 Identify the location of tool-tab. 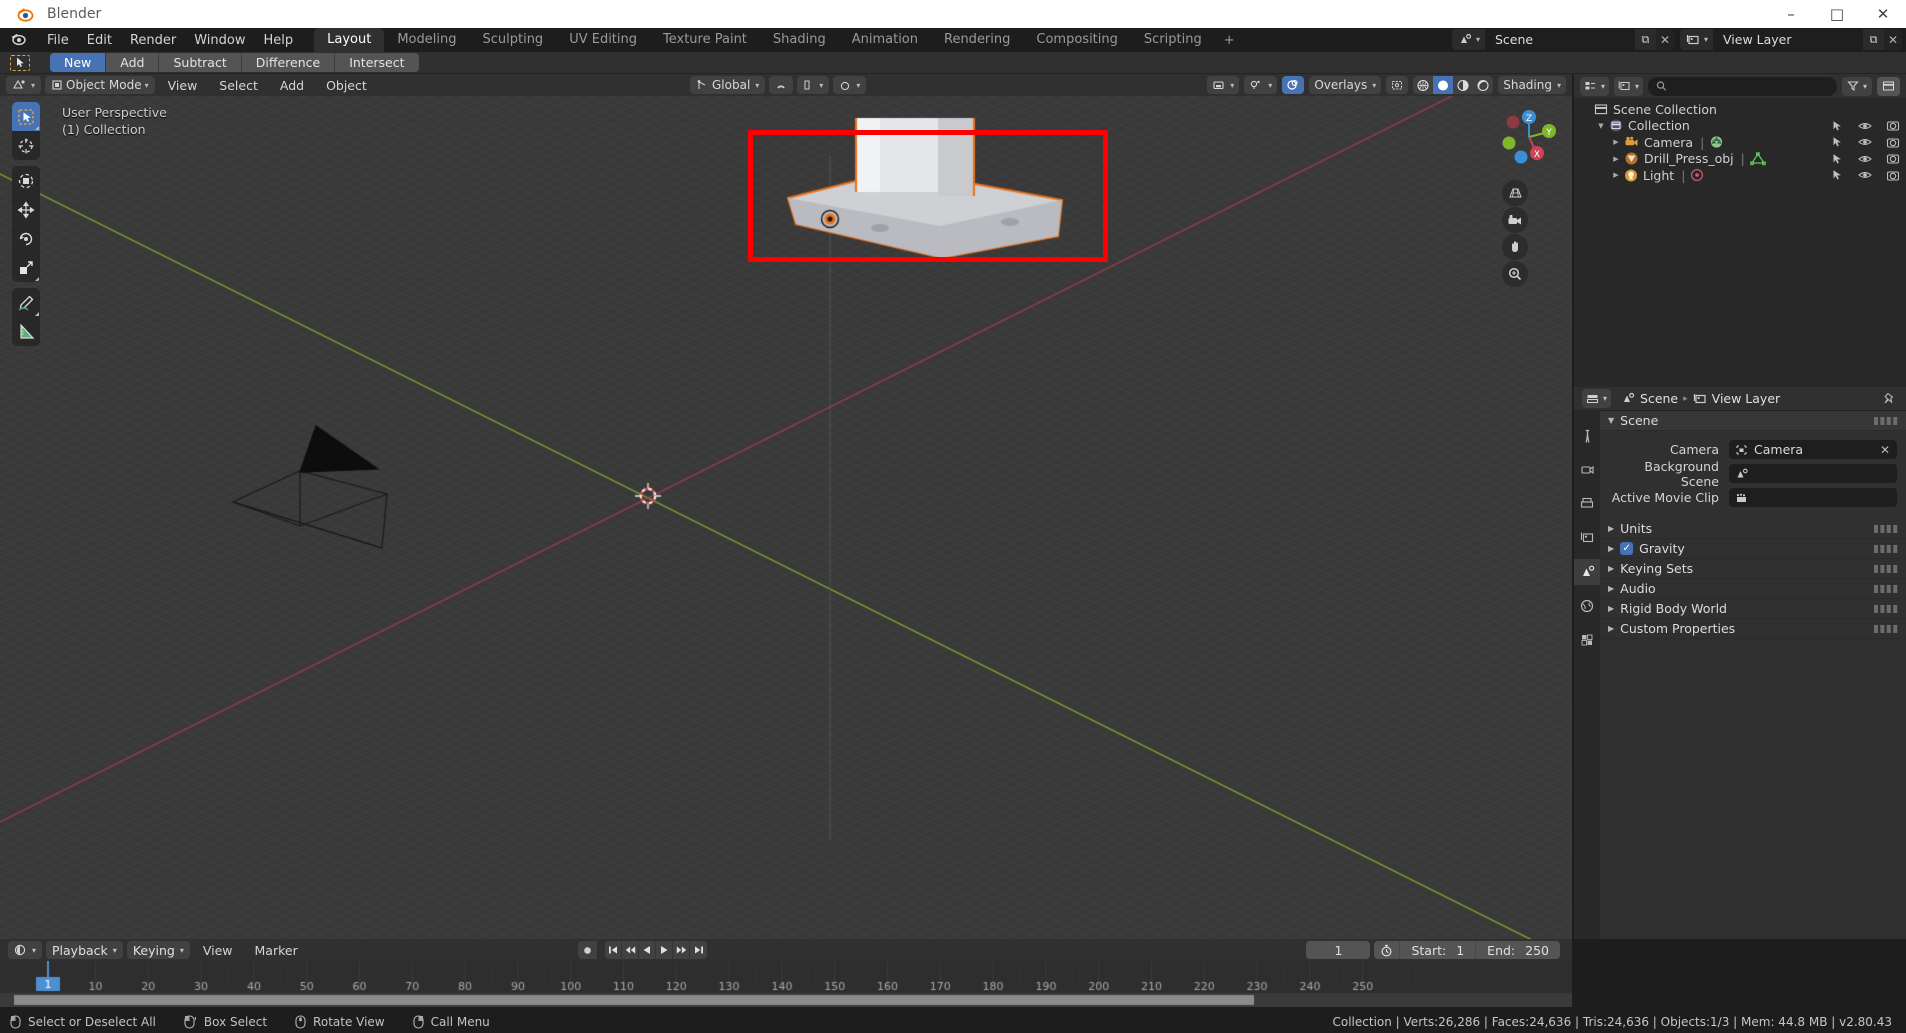
(1587, 436).